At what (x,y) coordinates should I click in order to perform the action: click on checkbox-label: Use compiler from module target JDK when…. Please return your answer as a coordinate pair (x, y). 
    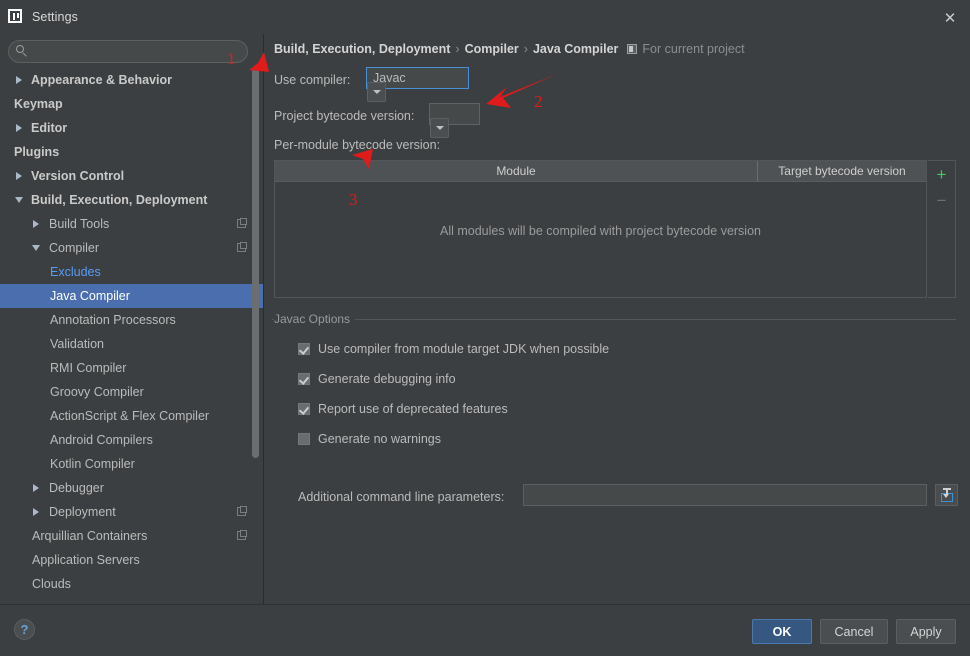
    Looking at the image, I should click on (464, 349).